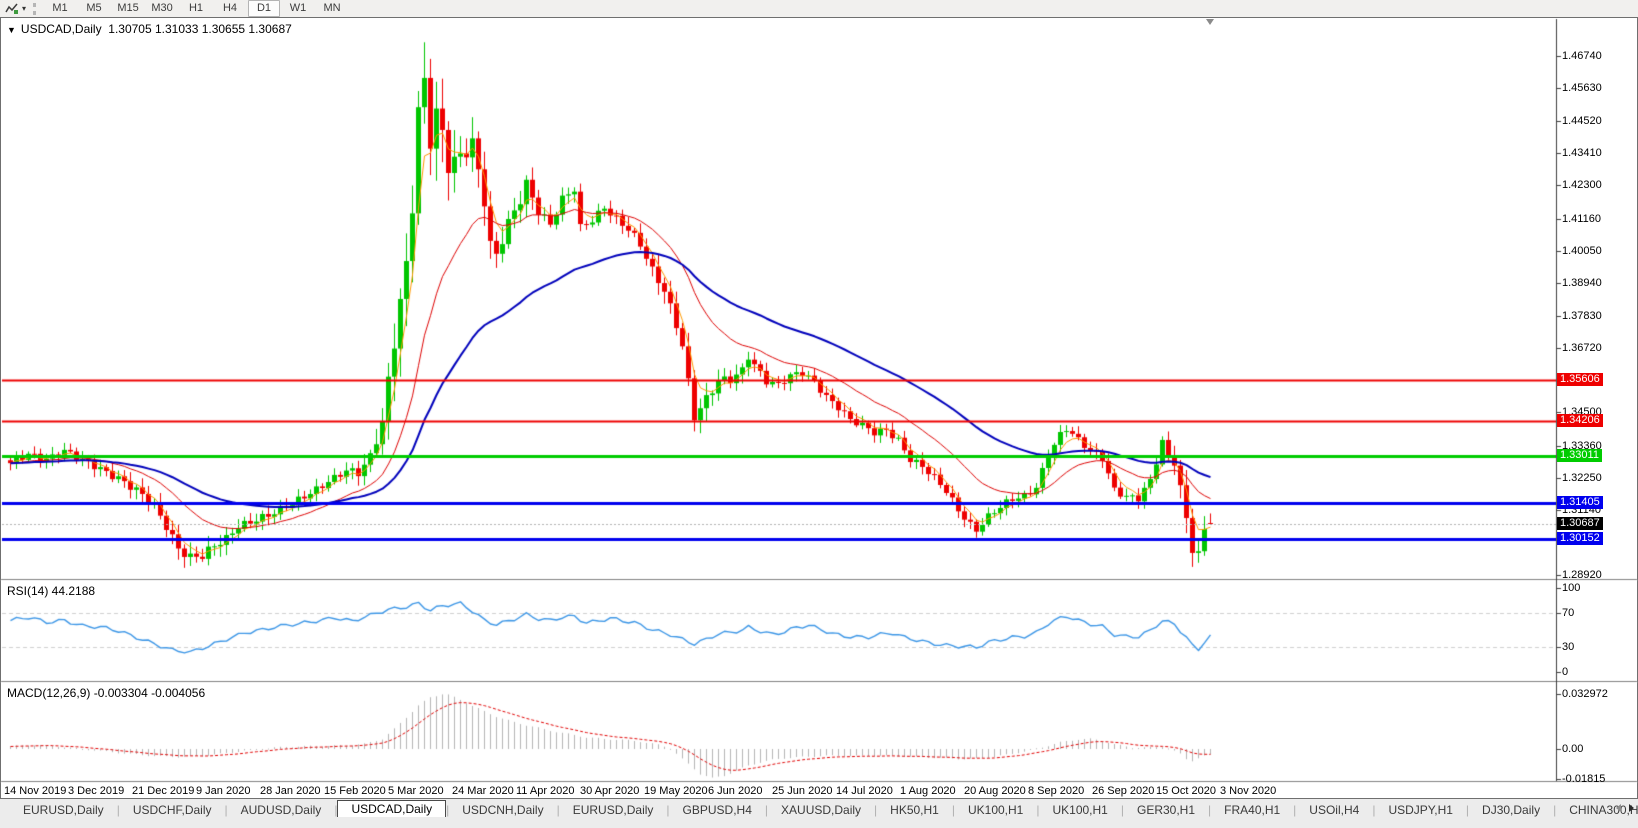  Describe the element at coordinates (1582, 283) in the screenshot. I see `price-tick-label: 1.38940` at that location.